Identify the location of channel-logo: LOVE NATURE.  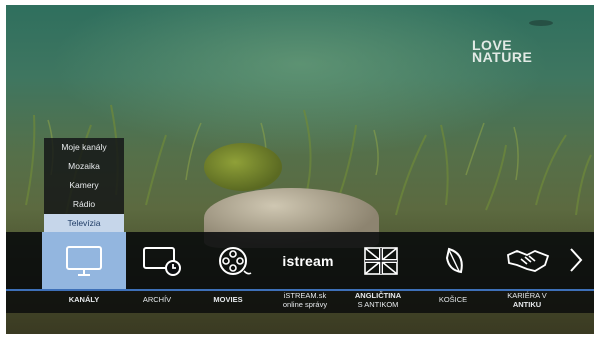
(502, 51).